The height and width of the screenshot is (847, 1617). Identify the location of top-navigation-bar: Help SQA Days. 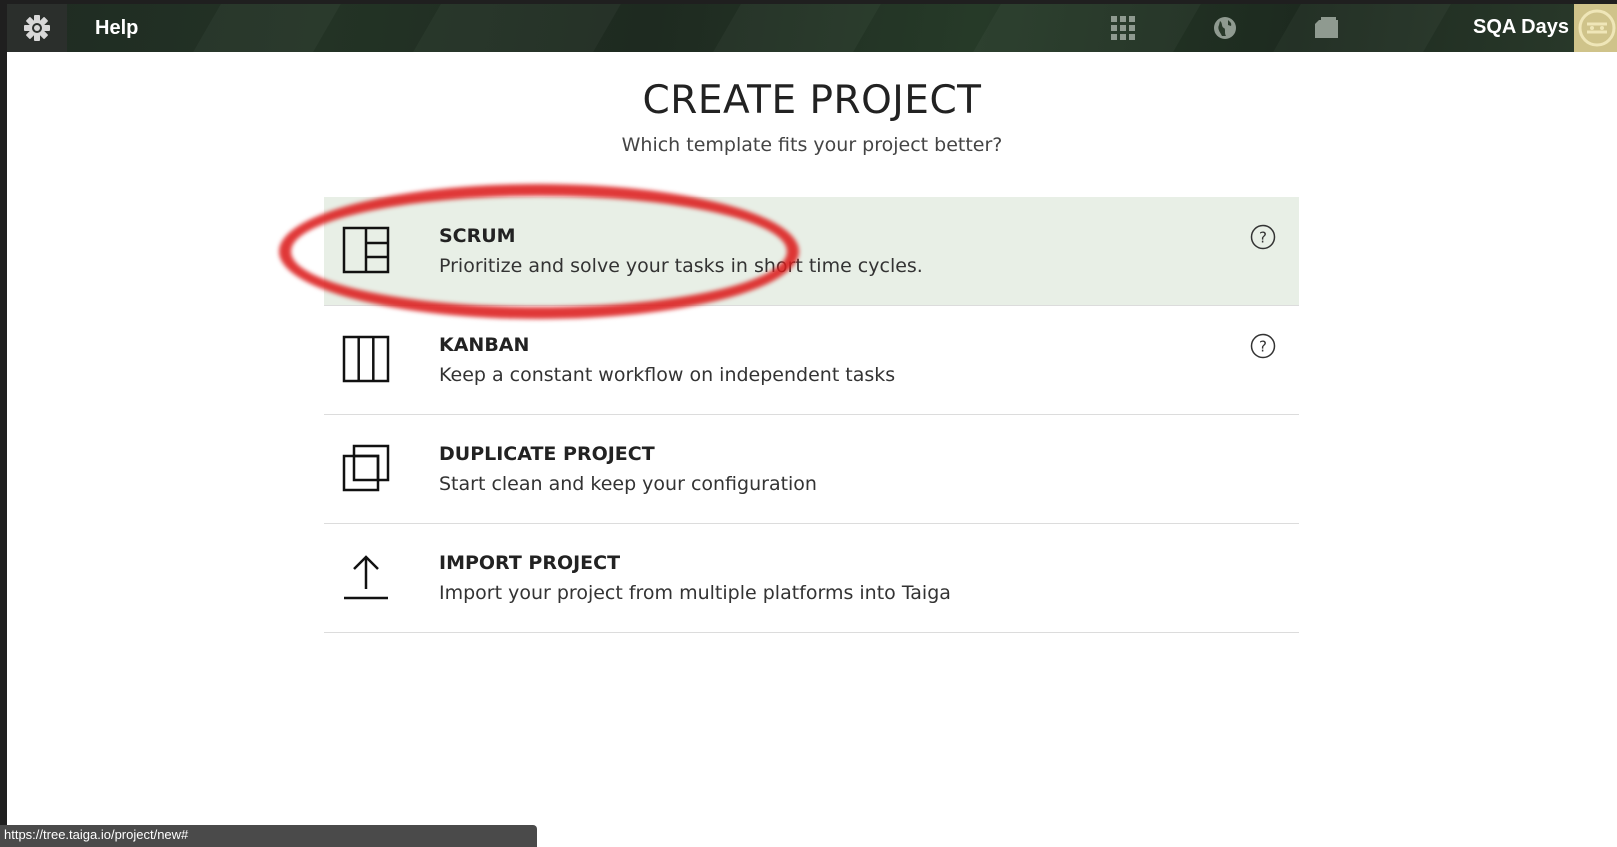
(812, 28).